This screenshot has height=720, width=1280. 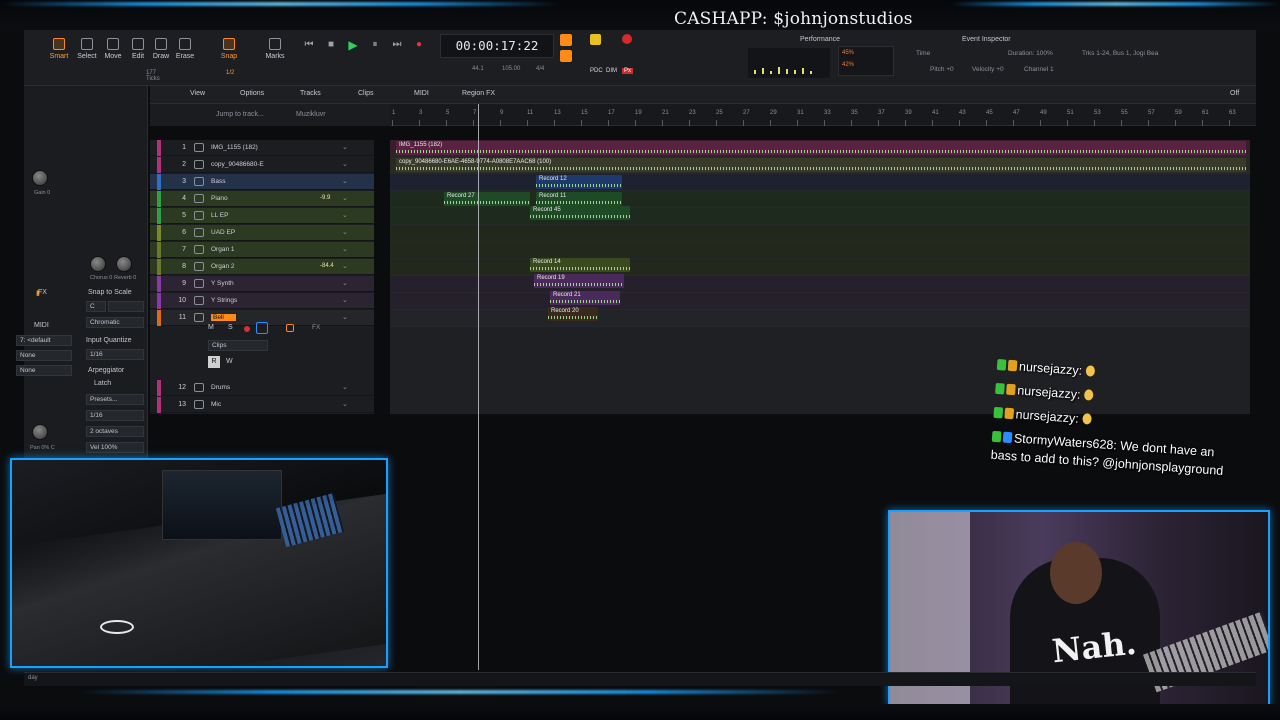 What do you see at coordinates (579, 281) in the screenshot?
I see `clip: Record 19` at bounding box center [579, 281].